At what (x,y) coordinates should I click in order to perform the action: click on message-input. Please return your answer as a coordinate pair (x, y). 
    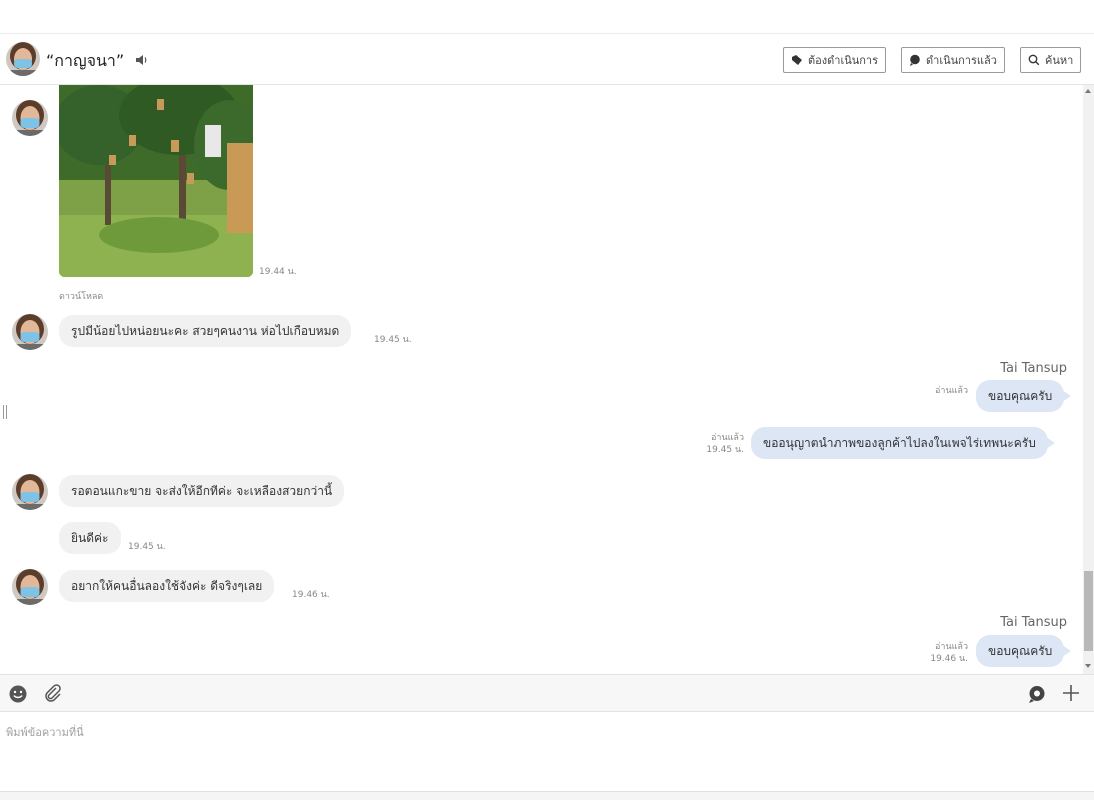
    Looking at the image, I should click on (547, 751).